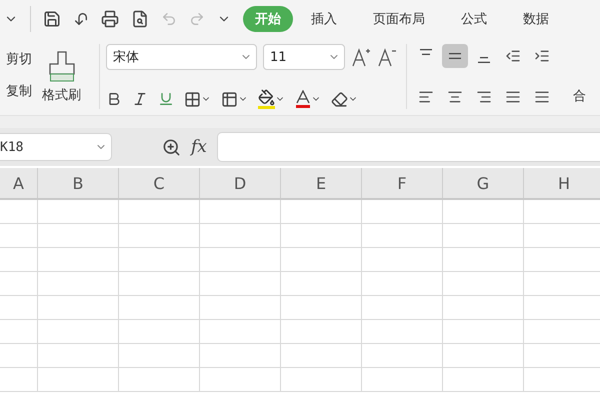  I want to click on font-name-dropdown: 宋体, so click(181, 57).